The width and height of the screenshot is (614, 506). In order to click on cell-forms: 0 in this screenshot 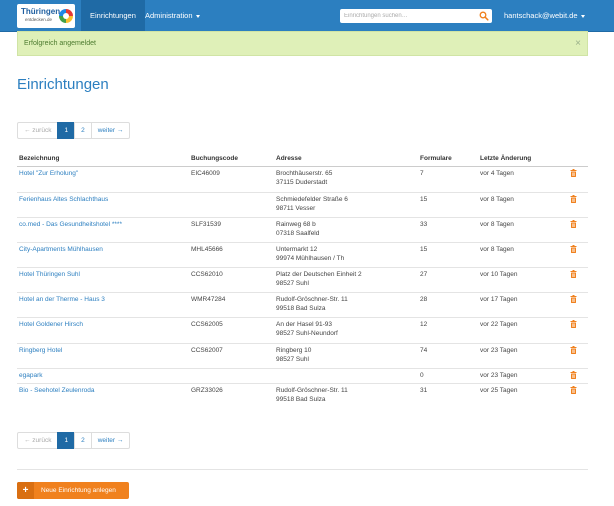, I will do `click(448, 375)`.